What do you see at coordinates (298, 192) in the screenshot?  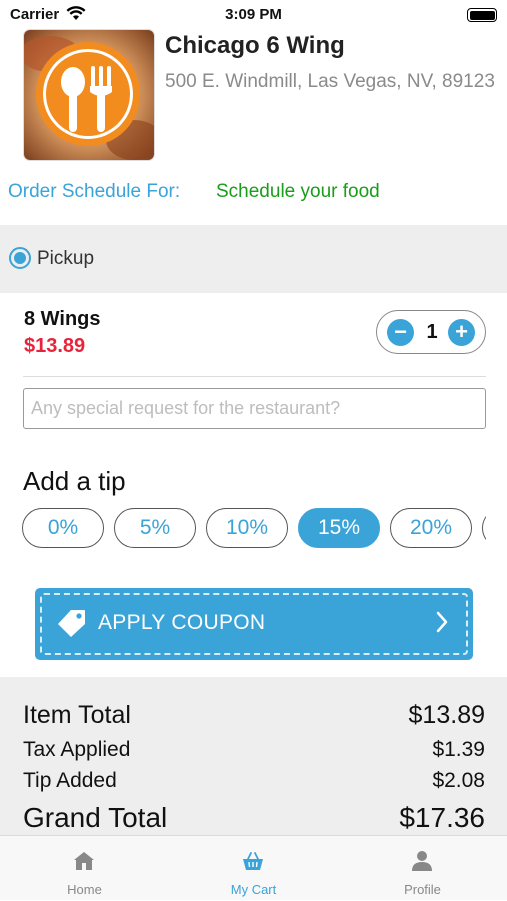 I see `schedule-picker: Schedule your food` at bounding box center [298, 192].